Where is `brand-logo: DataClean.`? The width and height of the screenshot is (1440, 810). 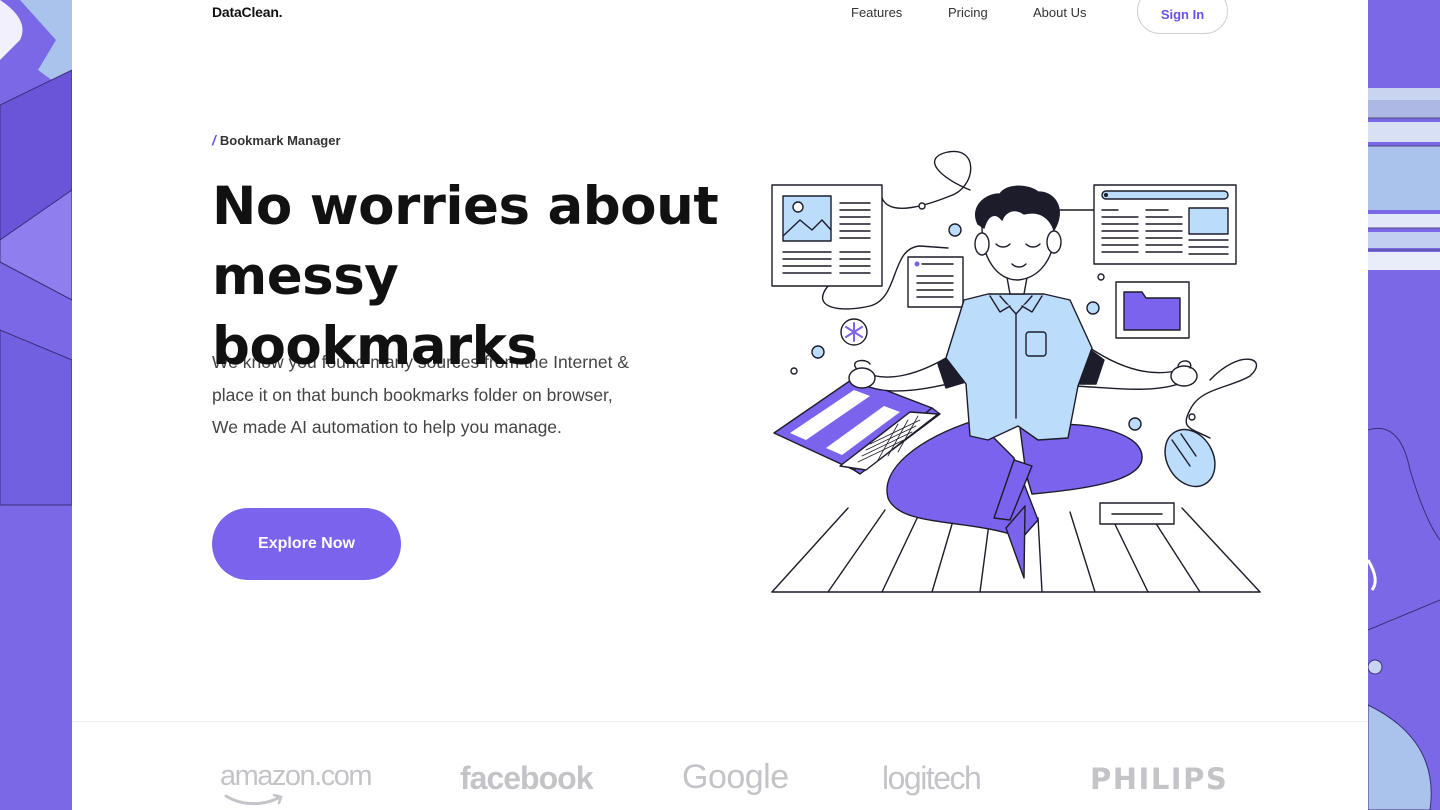 brand-logo: DataClean. is located at coordinates (247, 12).